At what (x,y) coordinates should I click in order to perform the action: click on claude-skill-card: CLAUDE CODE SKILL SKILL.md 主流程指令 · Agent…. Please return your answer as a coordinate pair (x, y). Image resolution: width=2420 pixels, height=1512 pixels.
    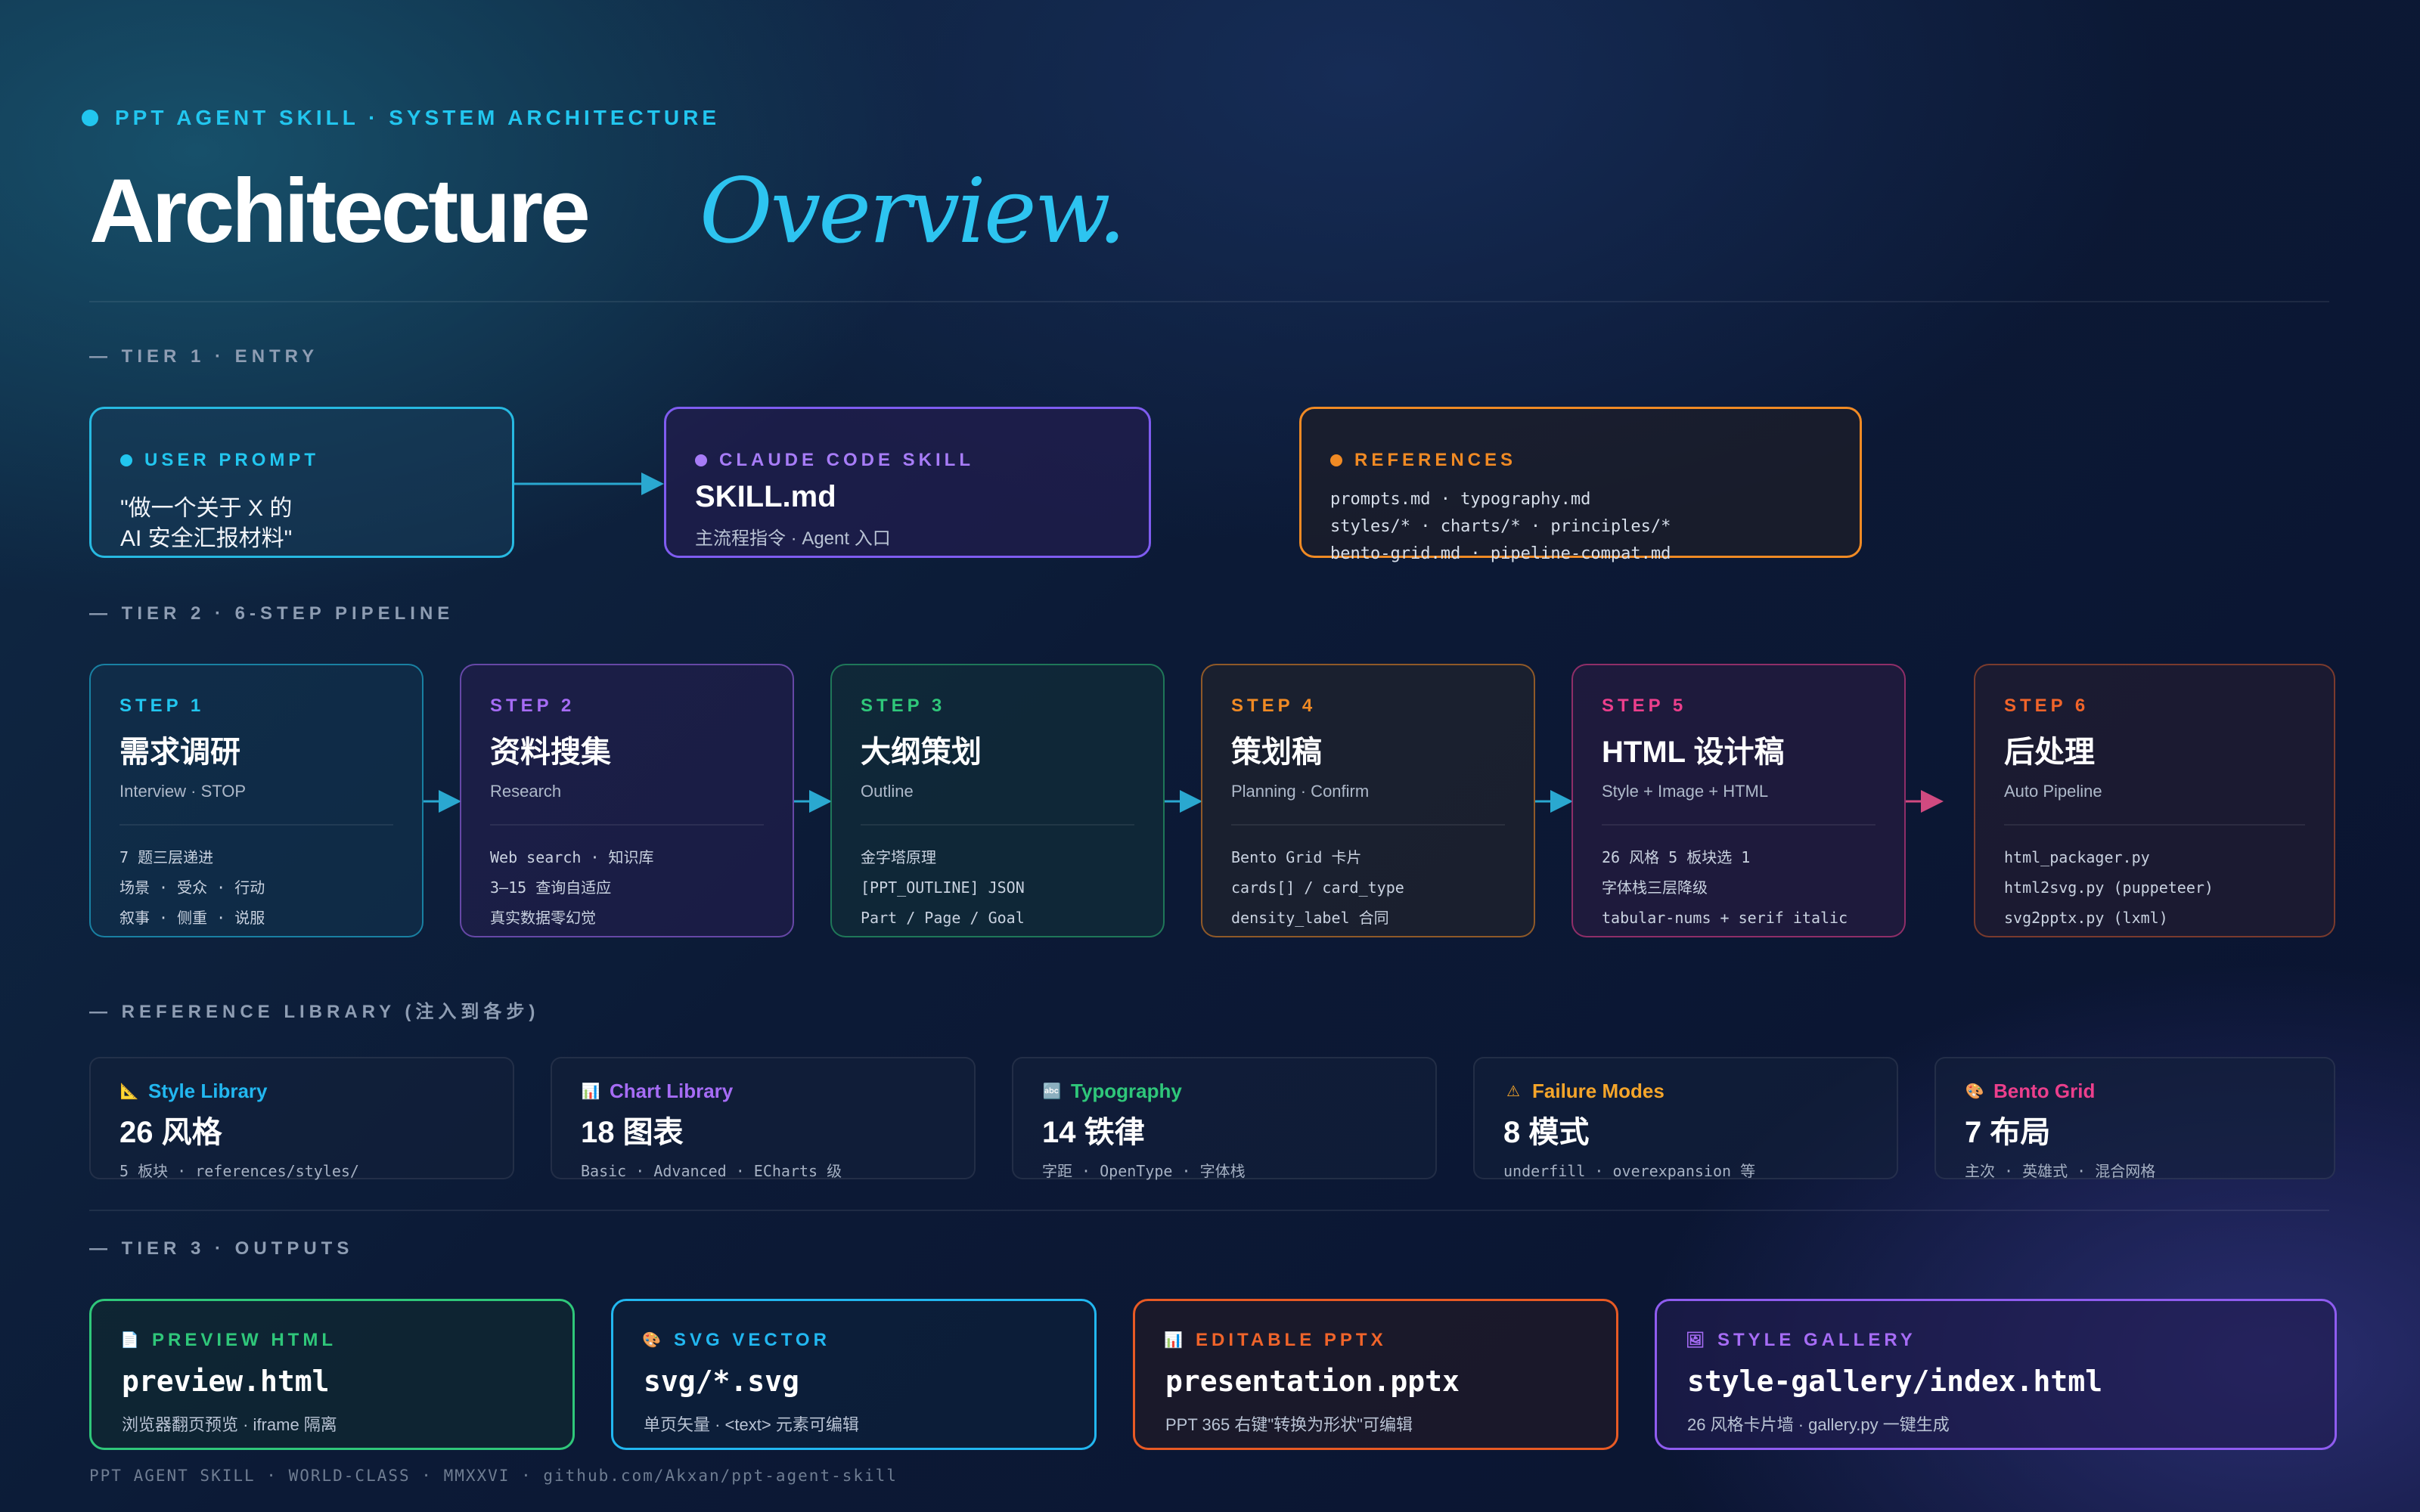
    Looking at the image, I should click on (907, 482).